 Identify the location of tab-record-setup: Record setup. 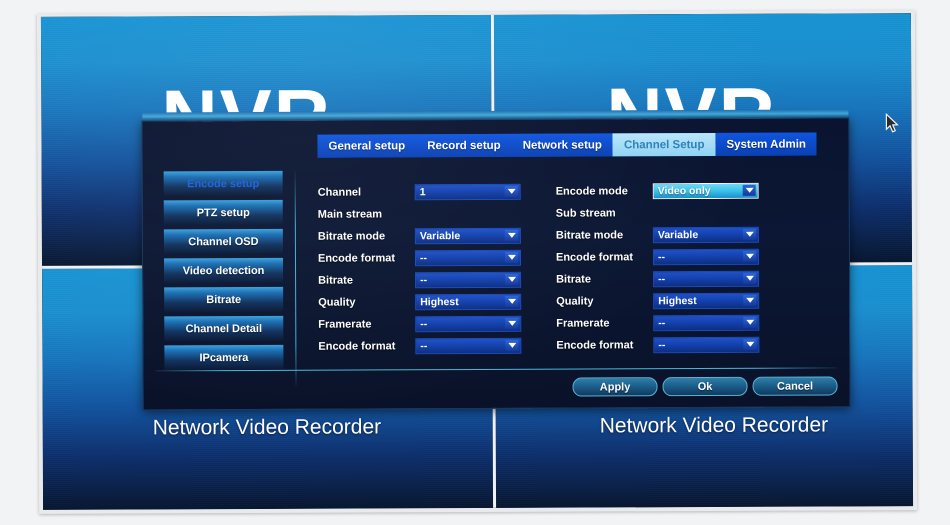
(464, 145).